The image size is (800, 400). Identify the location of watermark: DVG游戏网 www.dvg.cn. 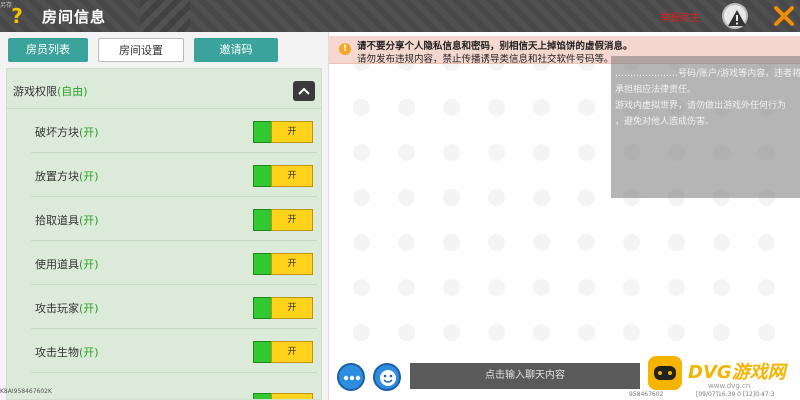
(723, 374).